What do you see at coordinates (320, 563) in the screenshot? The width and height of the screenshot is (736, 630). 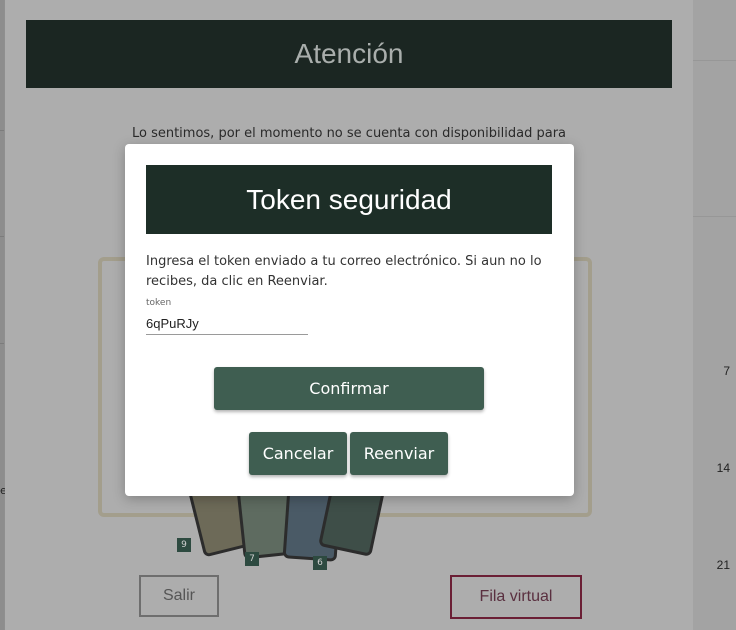 I see `card-tag: 6` at bounding box center [320, 563].